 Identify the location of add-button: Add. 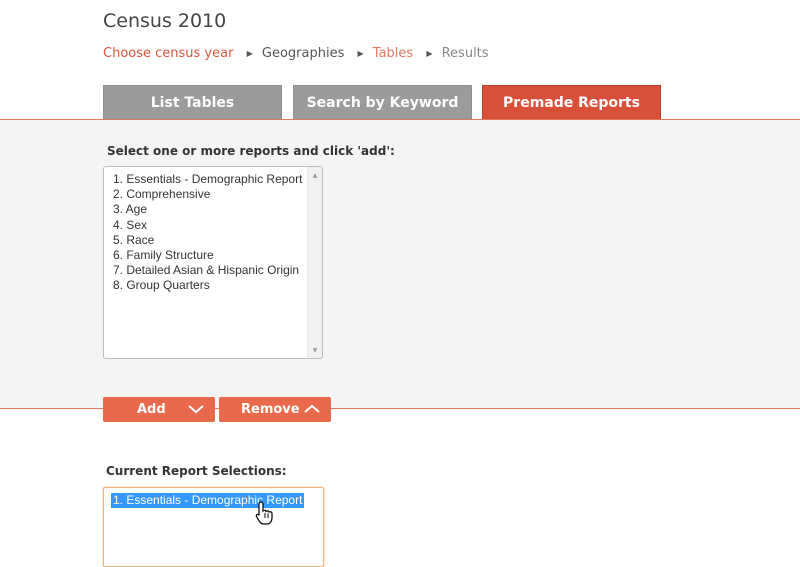
(159, 409).